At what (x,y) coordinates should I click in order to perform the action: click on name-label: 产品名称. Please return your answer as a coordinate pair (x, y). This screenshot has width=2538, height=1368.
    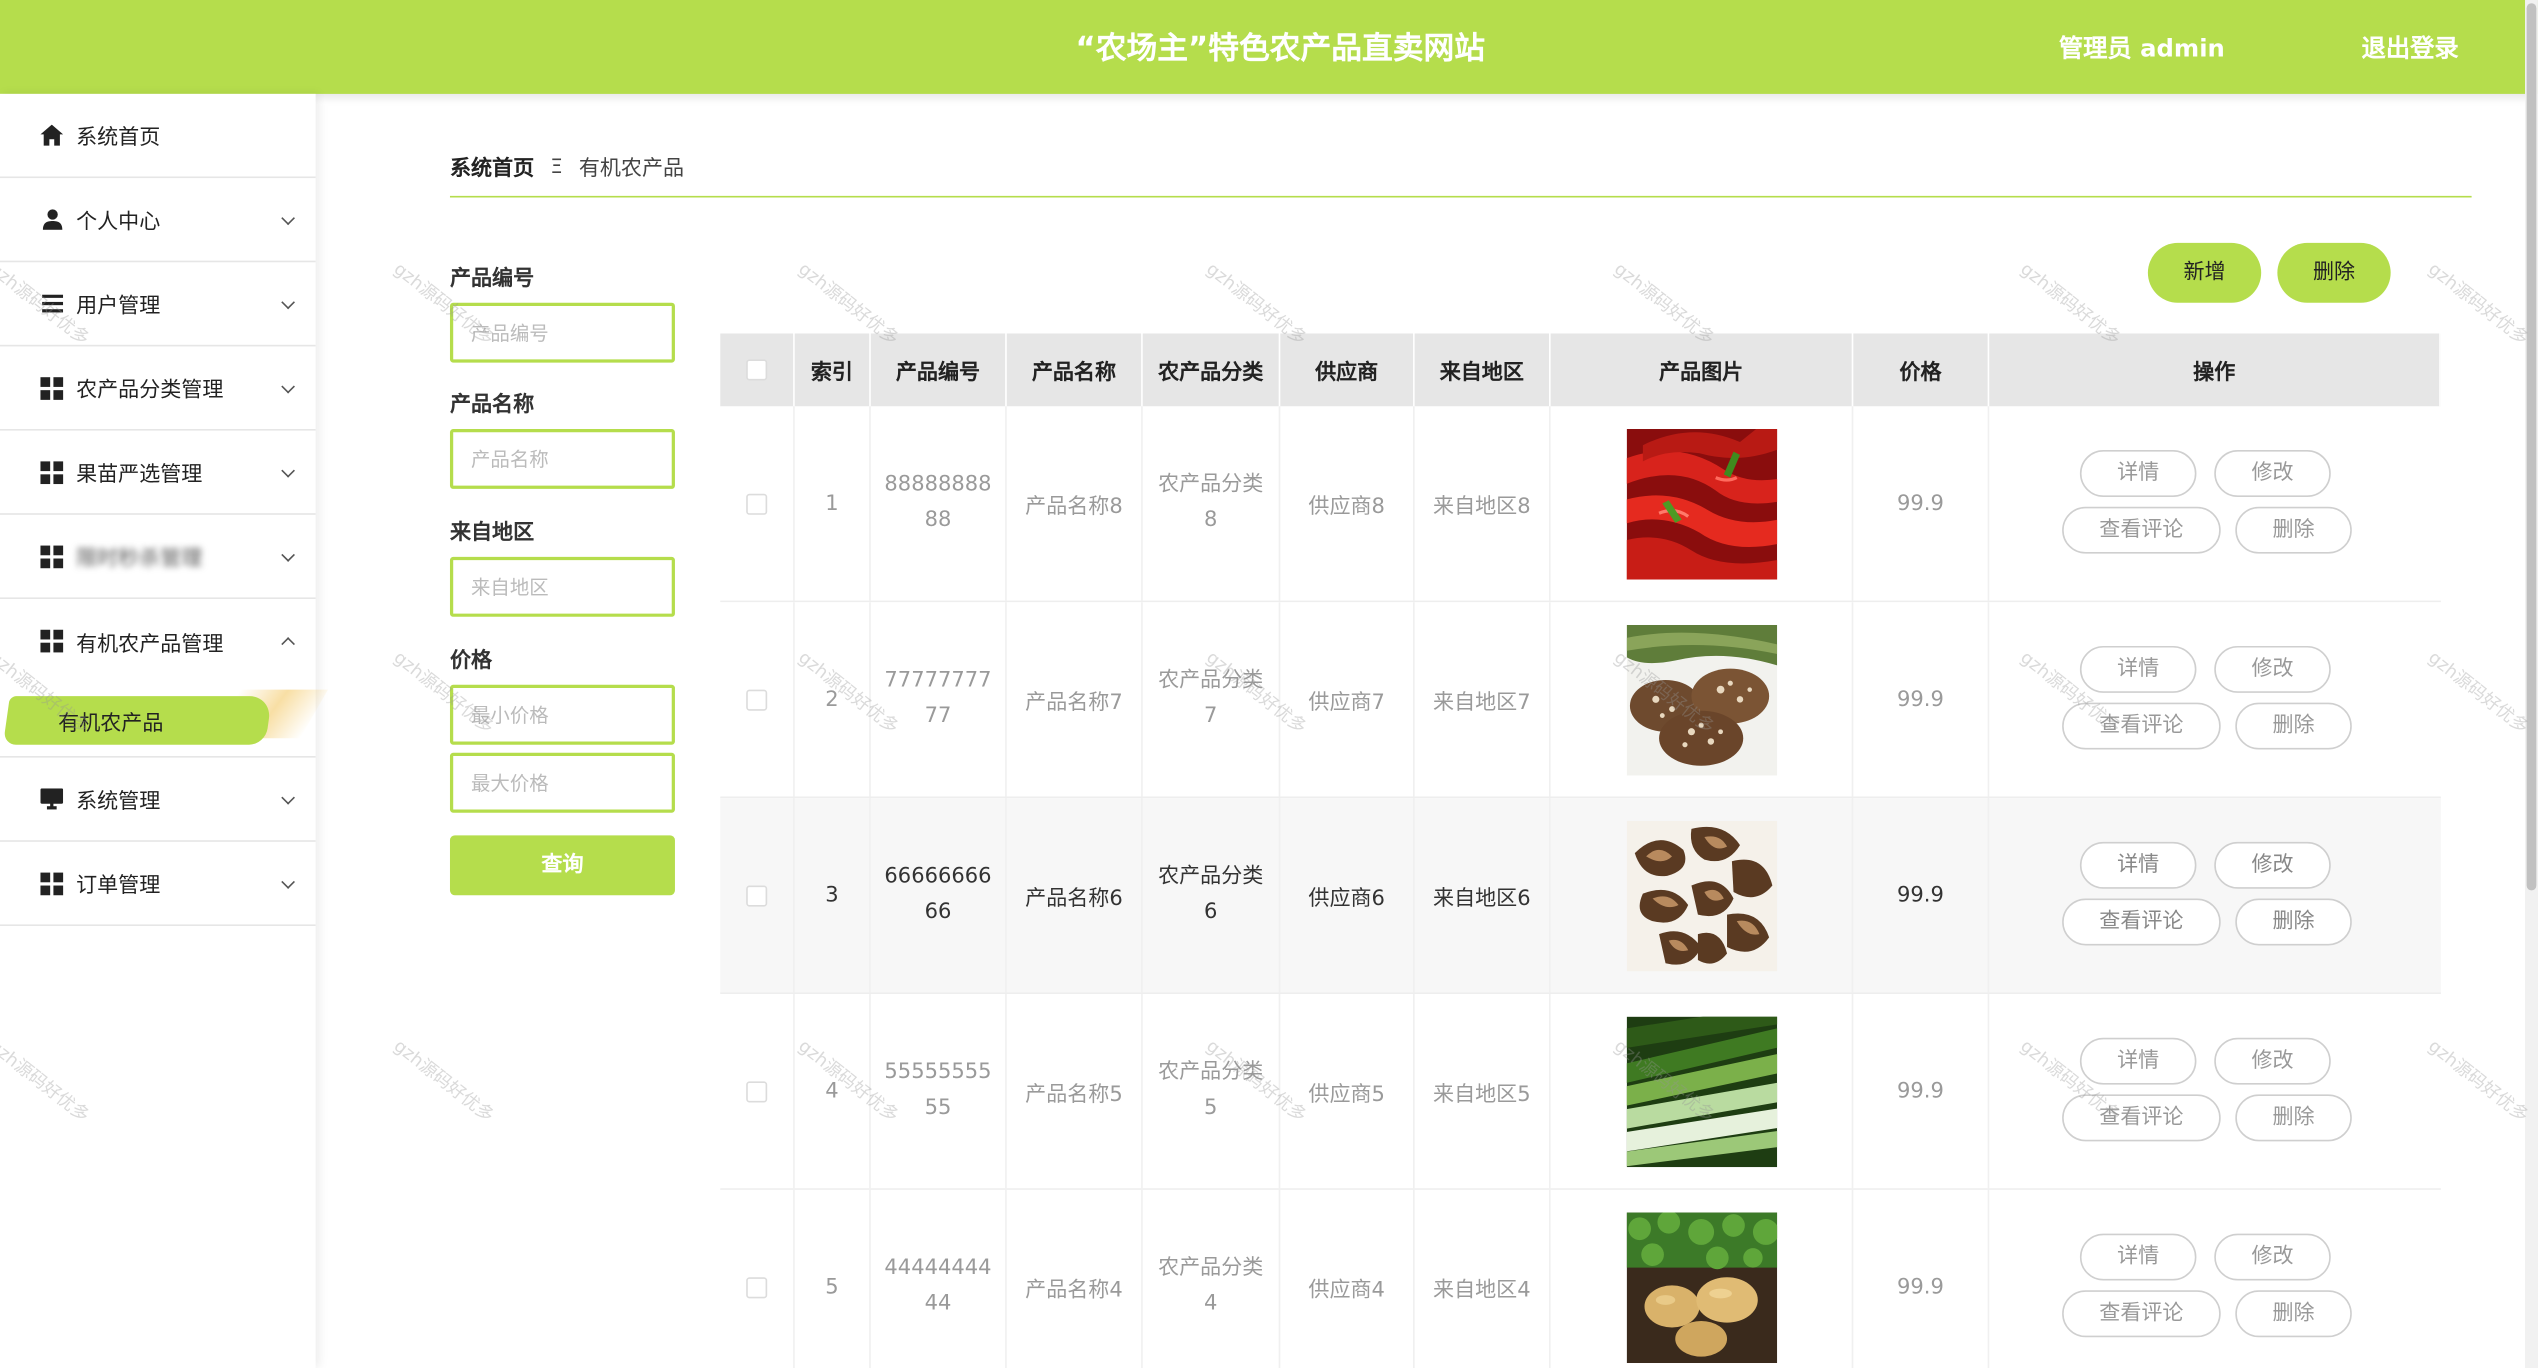
    Looking at the image, I should click on (492, 405).